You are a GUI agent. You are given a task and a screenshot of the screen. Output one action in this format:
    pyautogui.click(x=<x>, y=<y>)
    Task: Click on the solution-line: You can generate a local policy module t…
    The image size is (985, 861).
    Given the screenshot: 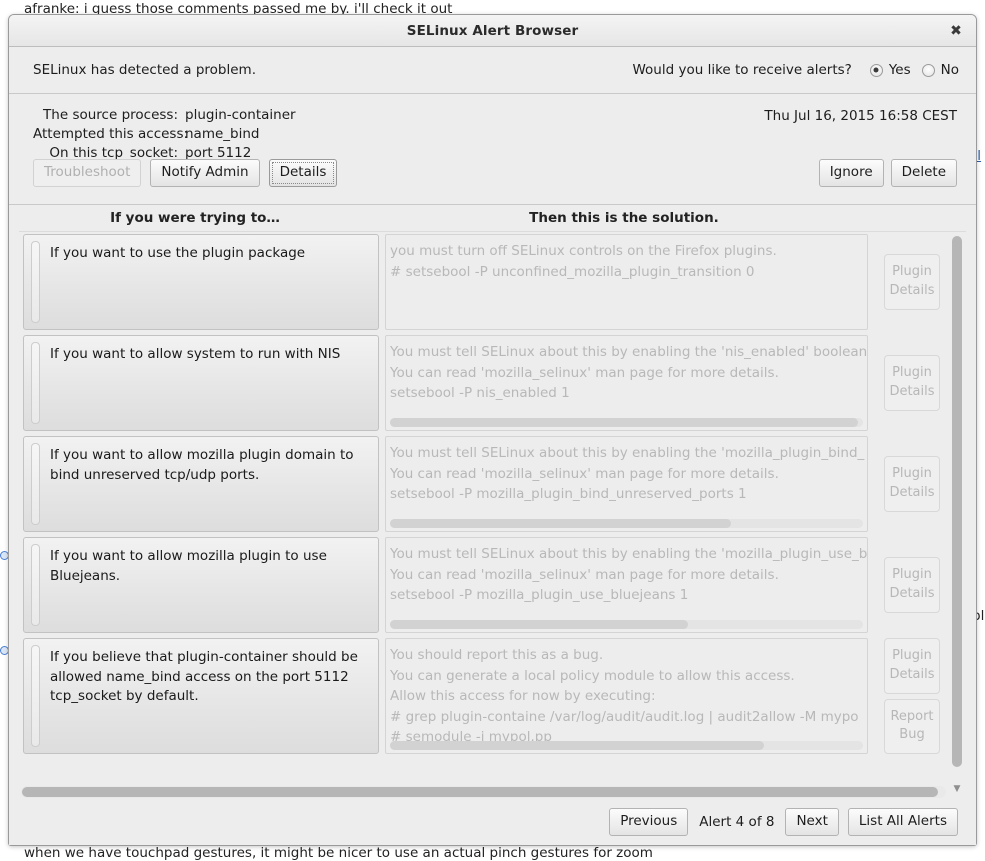 What is the action you would take?
    pyautogui.click(x=625, y=676)
    